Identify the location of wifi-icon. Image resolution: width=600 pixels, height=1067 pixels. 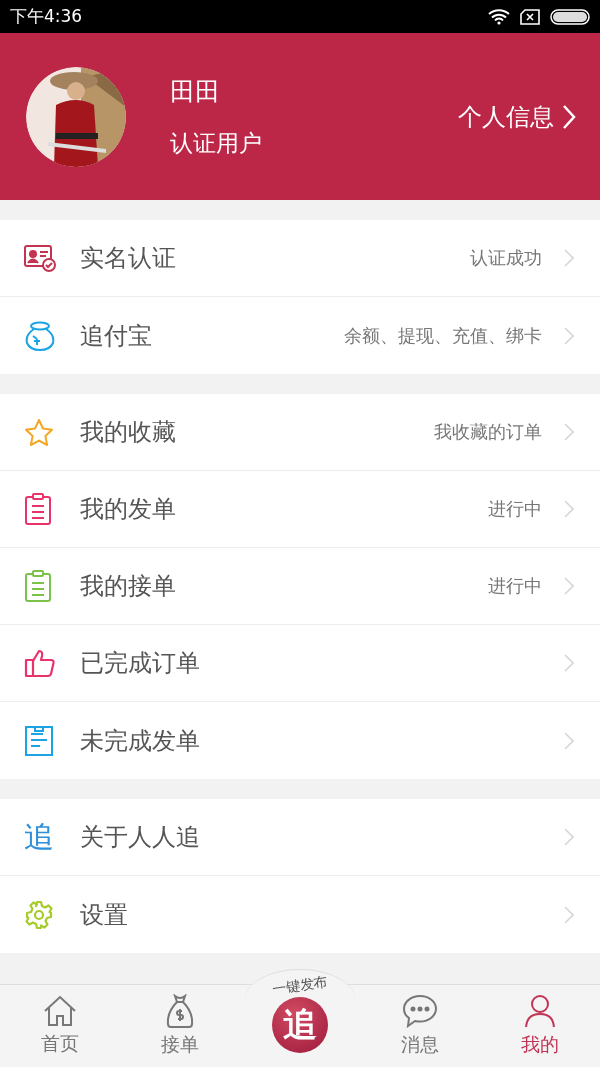
(499, 16).